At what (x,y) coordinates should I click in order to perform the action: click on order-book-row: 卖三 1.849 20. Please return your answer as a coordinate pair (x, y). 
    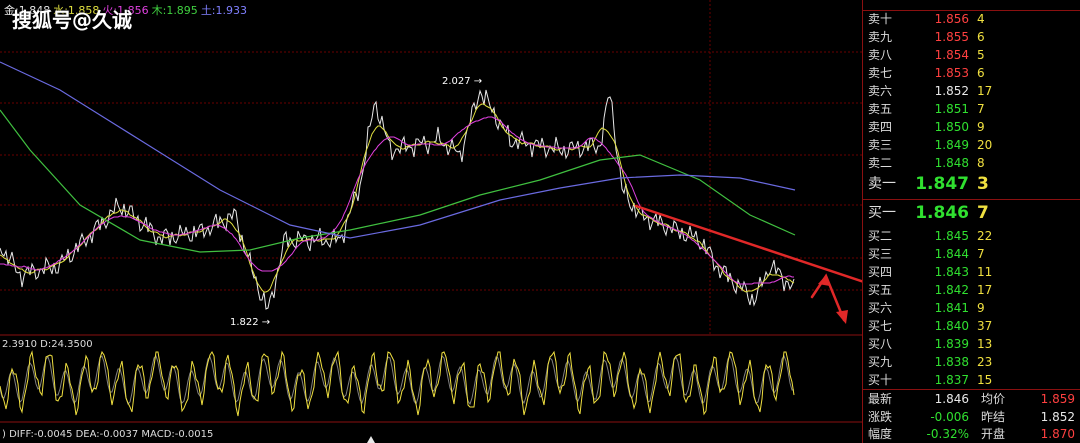
    Looking at the image, I should click on (971, 145).